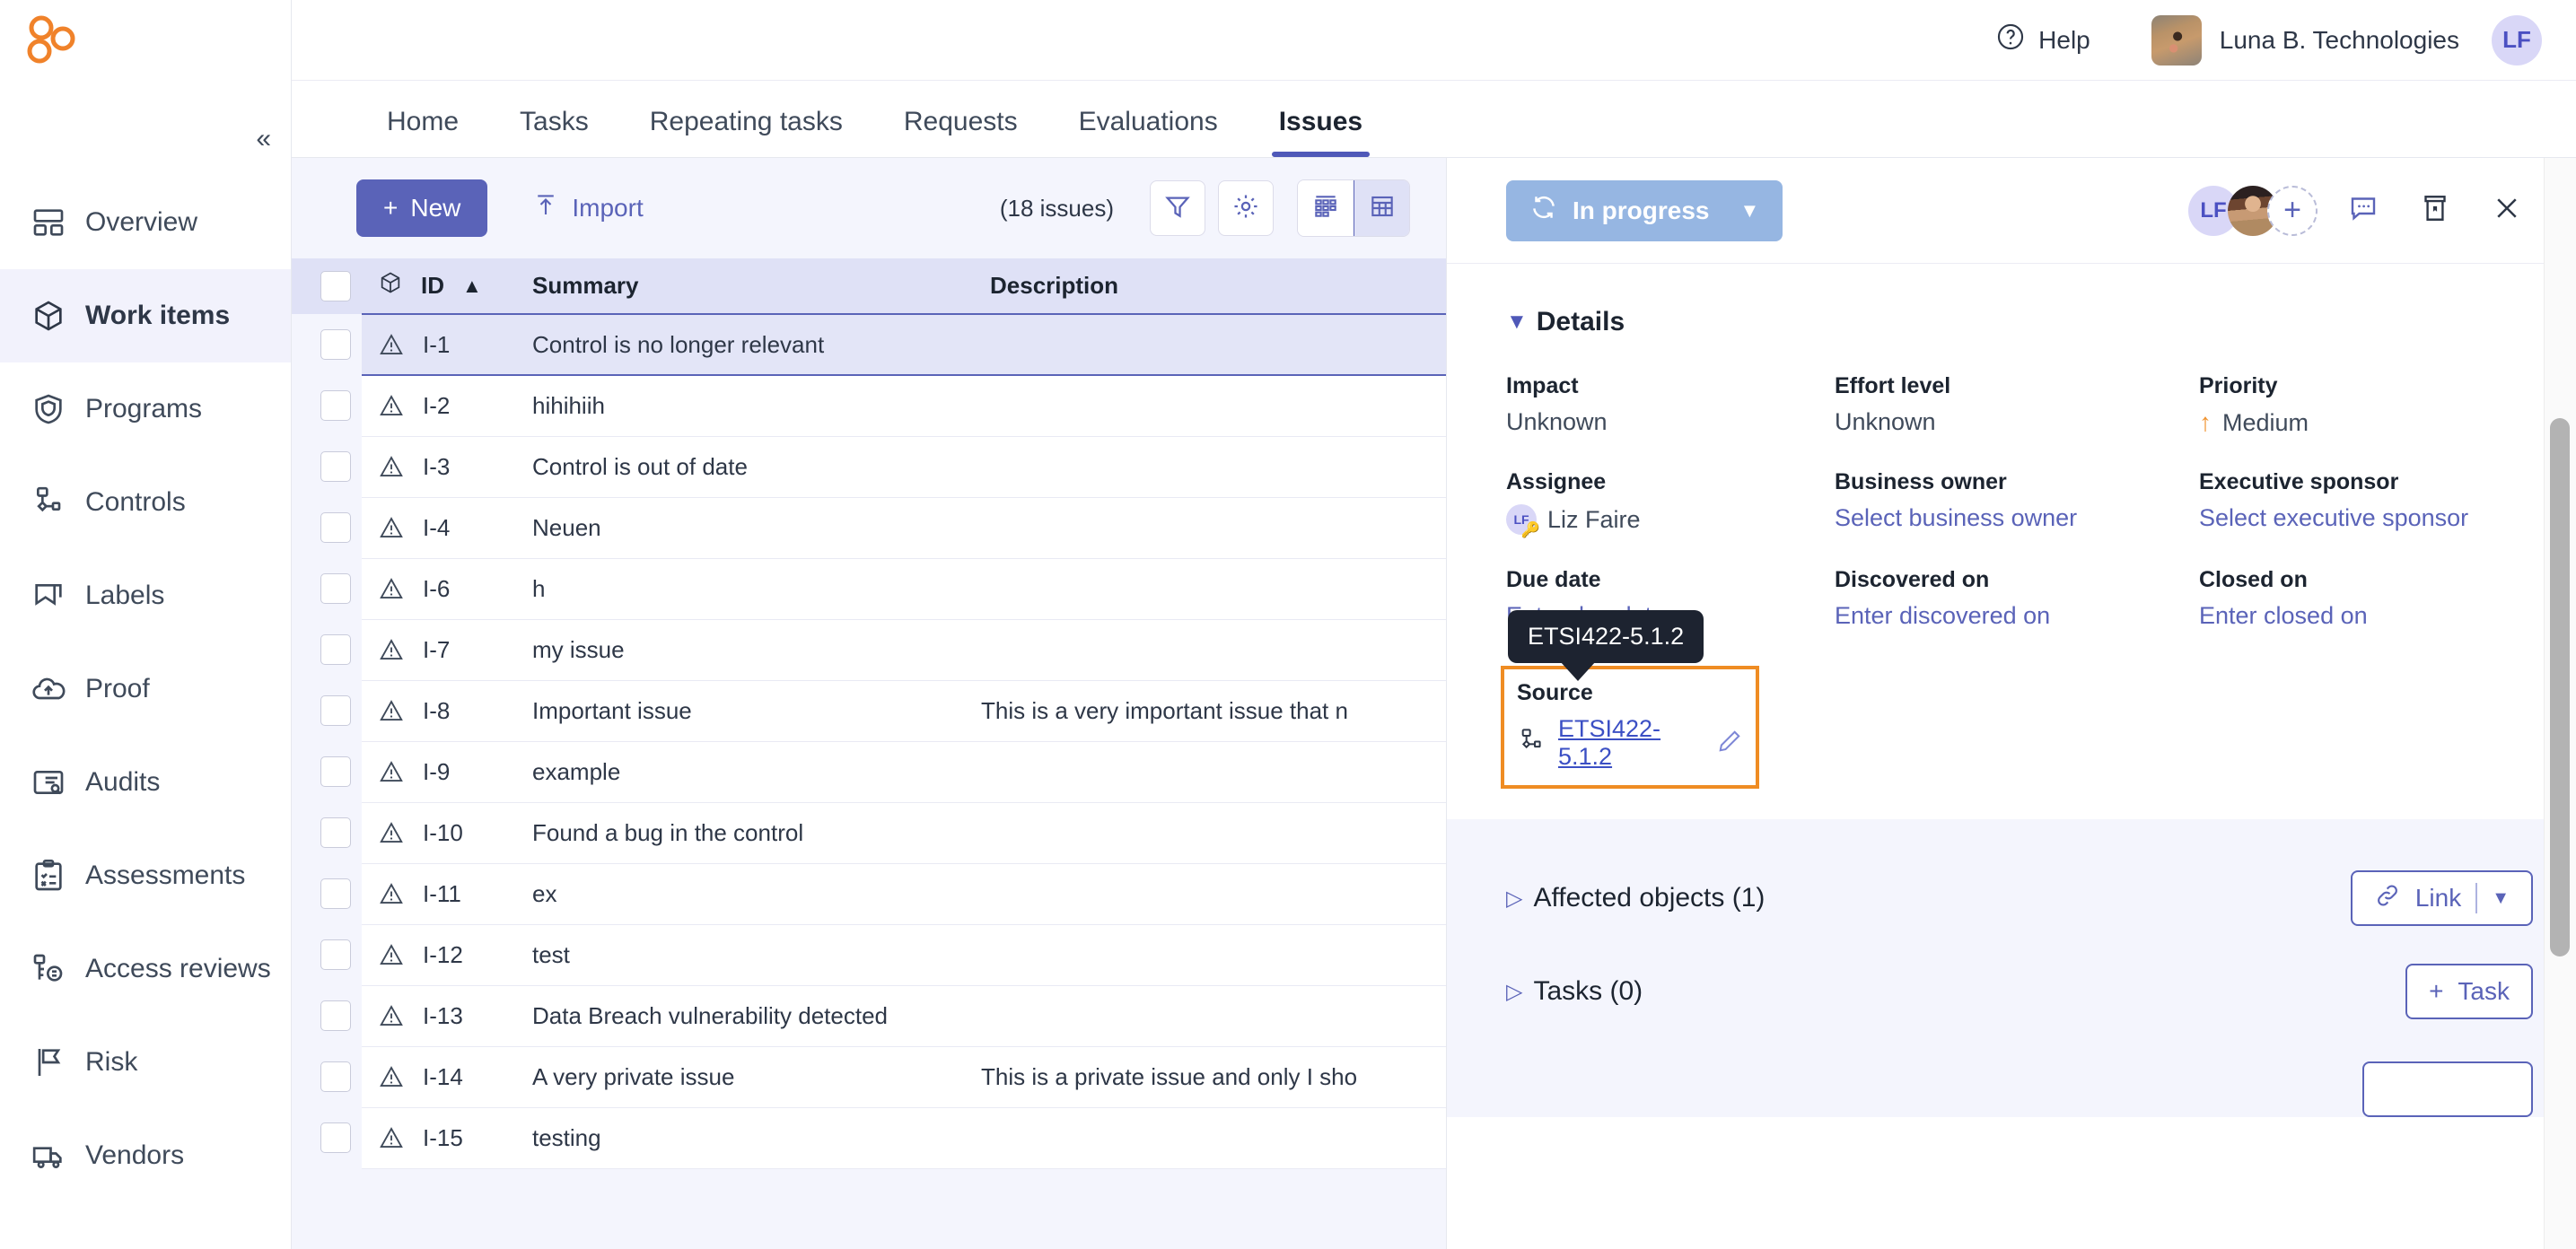 The image size is (2576, 1249). Describe the element at coordinates (145, 1156) in the screenshot. I see `sidebar-item-vendors: Vendors` at that location.